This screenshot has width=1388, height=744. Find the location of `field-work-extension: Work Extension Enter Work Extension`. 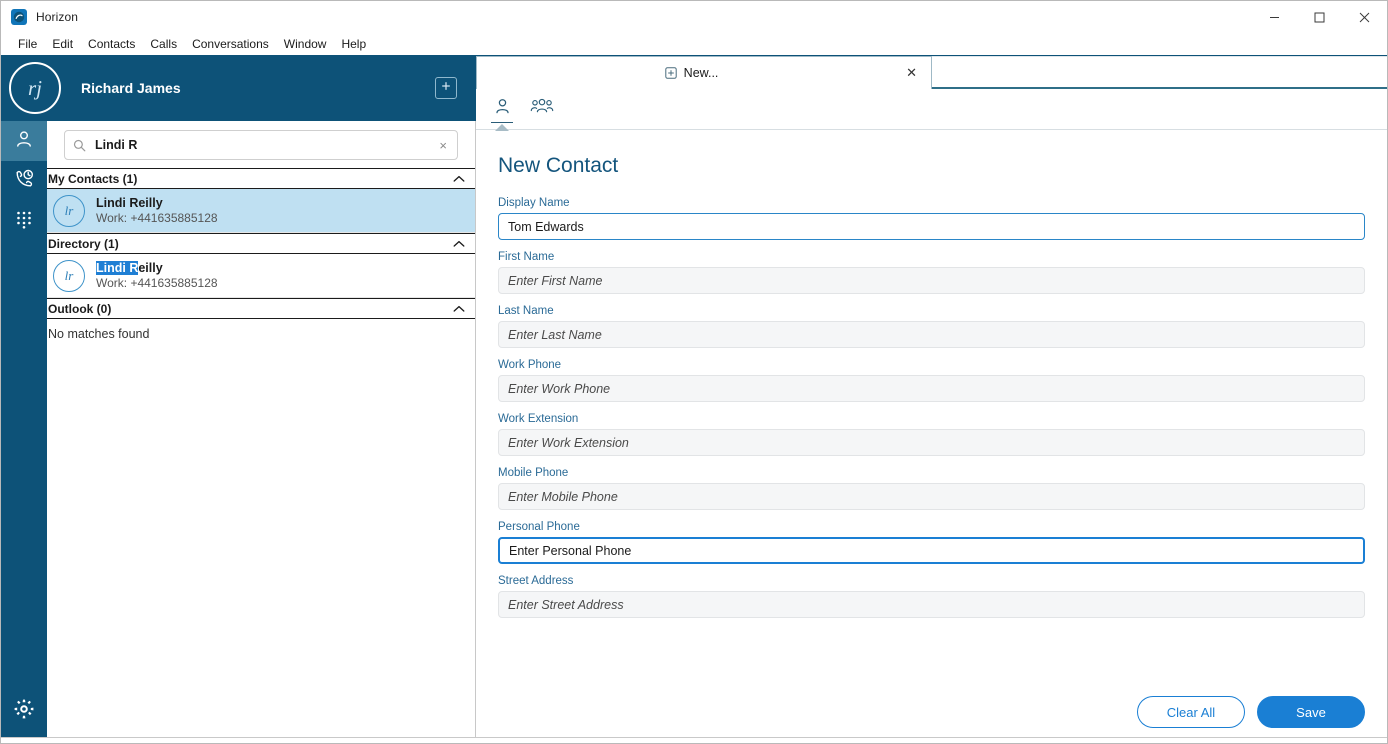

field-work-extension: Work Extension Enter Work Extension is located at coordinates (931, 434).